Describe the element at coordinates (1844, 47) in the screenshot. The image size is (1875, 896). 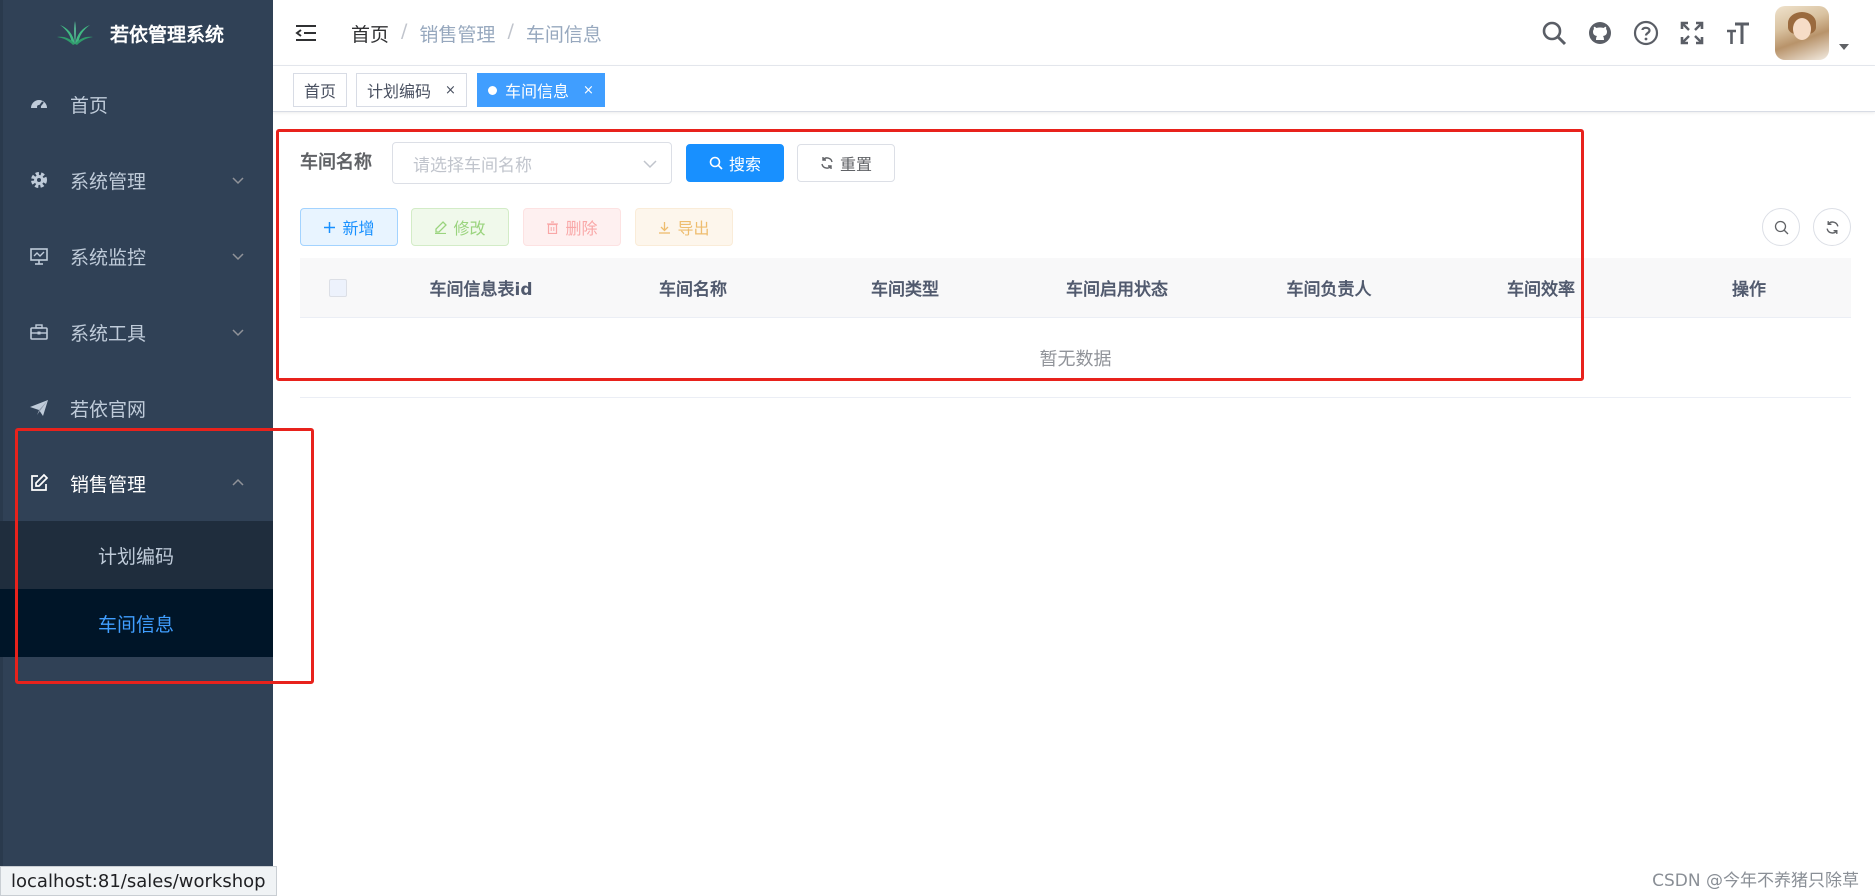
I see `caret-down-icon` at that location.